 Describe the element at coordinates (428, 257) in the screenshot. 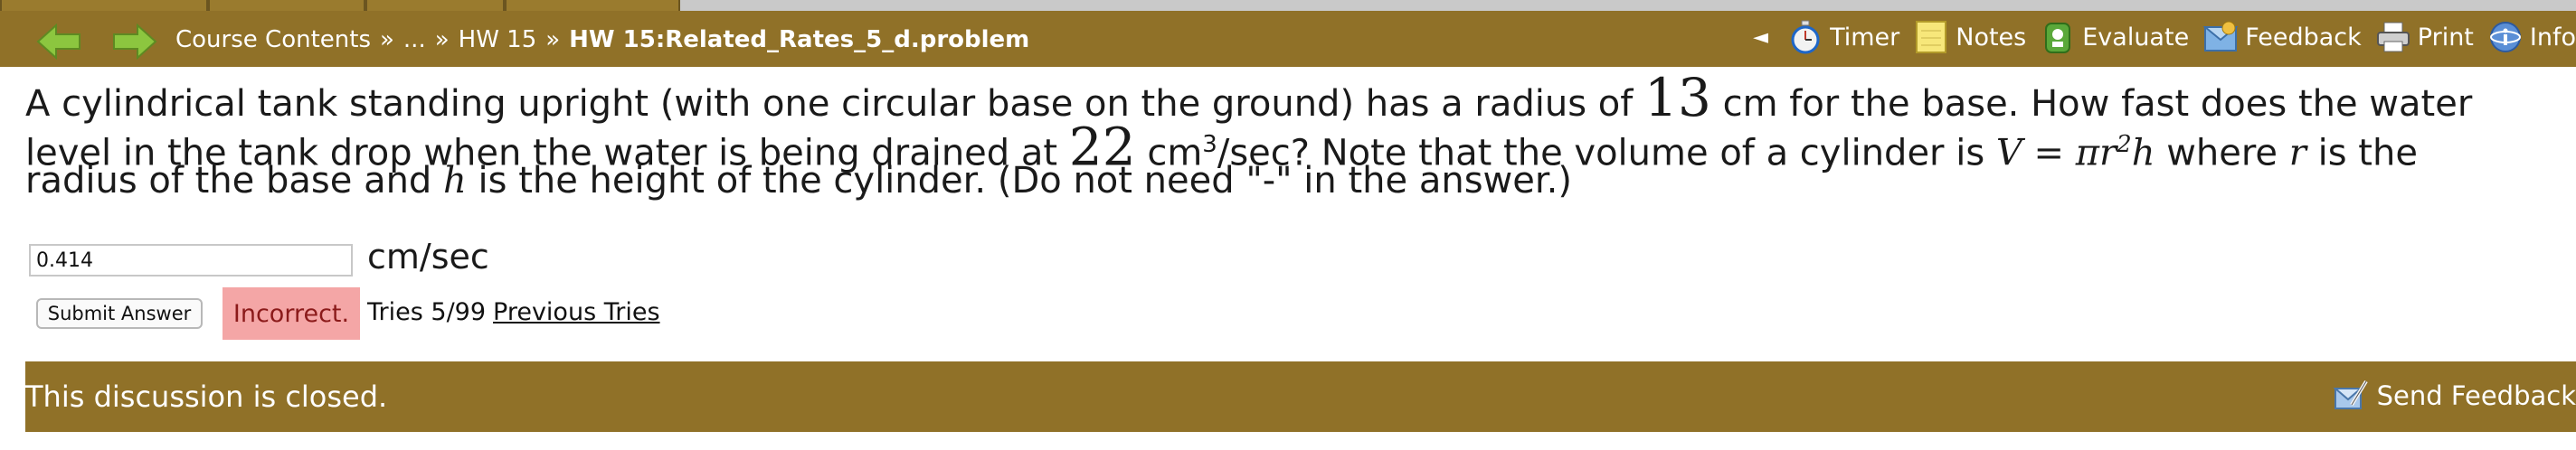

I see `answer-unit: cm/sec` at that location.